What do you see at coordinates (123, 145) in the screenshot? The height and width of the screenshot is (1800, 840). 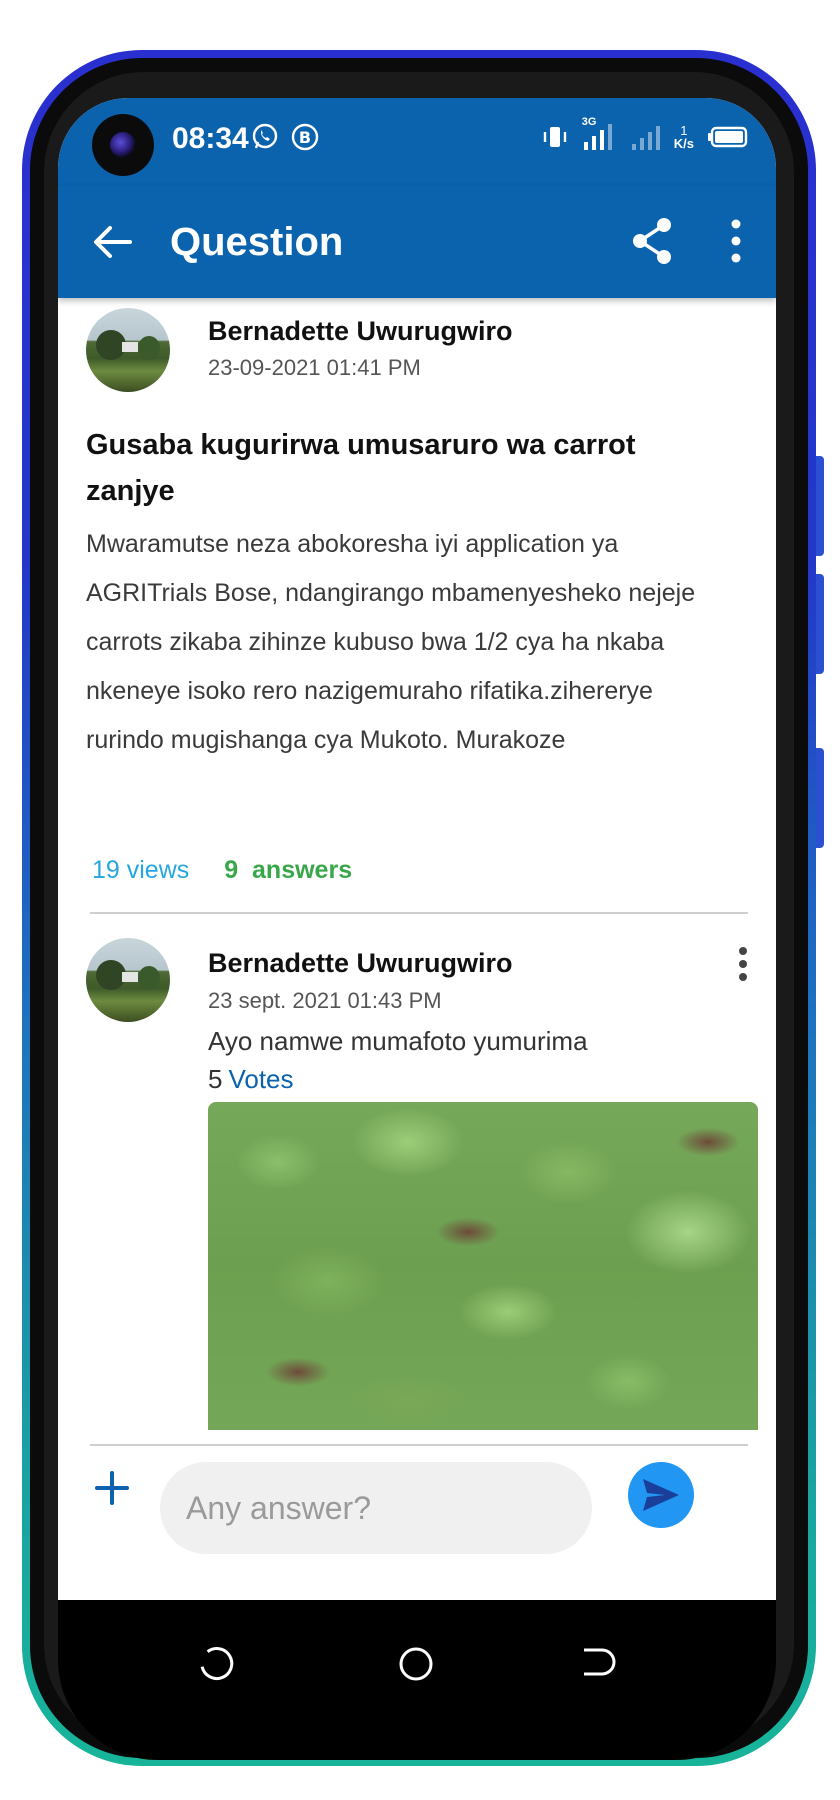 I see `front-camera` at bounding box center [123, 145].